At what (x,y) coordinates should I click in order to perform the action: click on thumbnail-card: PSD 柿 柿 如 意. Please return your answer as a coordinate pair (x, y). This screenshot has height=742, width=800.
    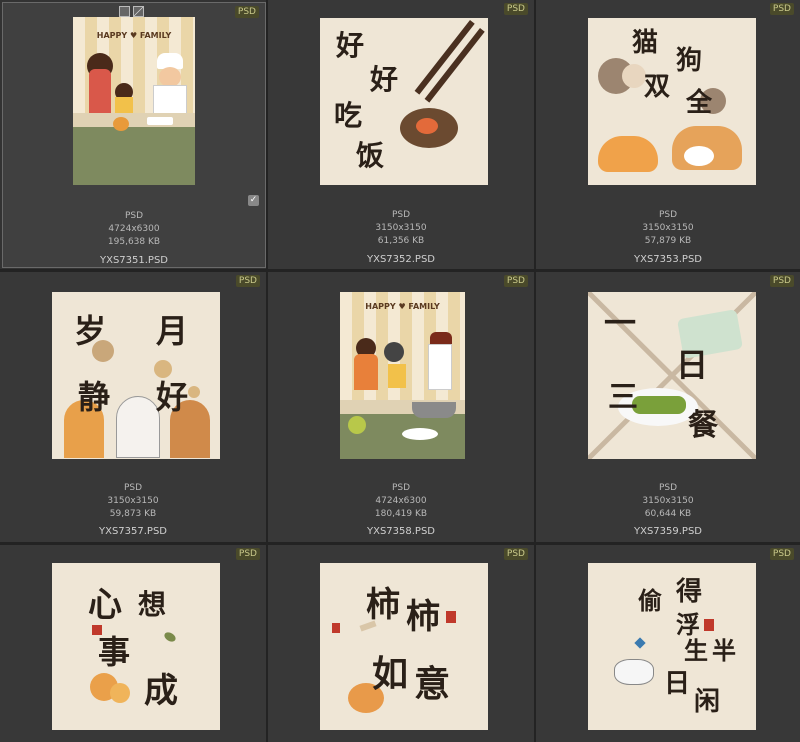
    Looking at the image, I should click on (401, 643).